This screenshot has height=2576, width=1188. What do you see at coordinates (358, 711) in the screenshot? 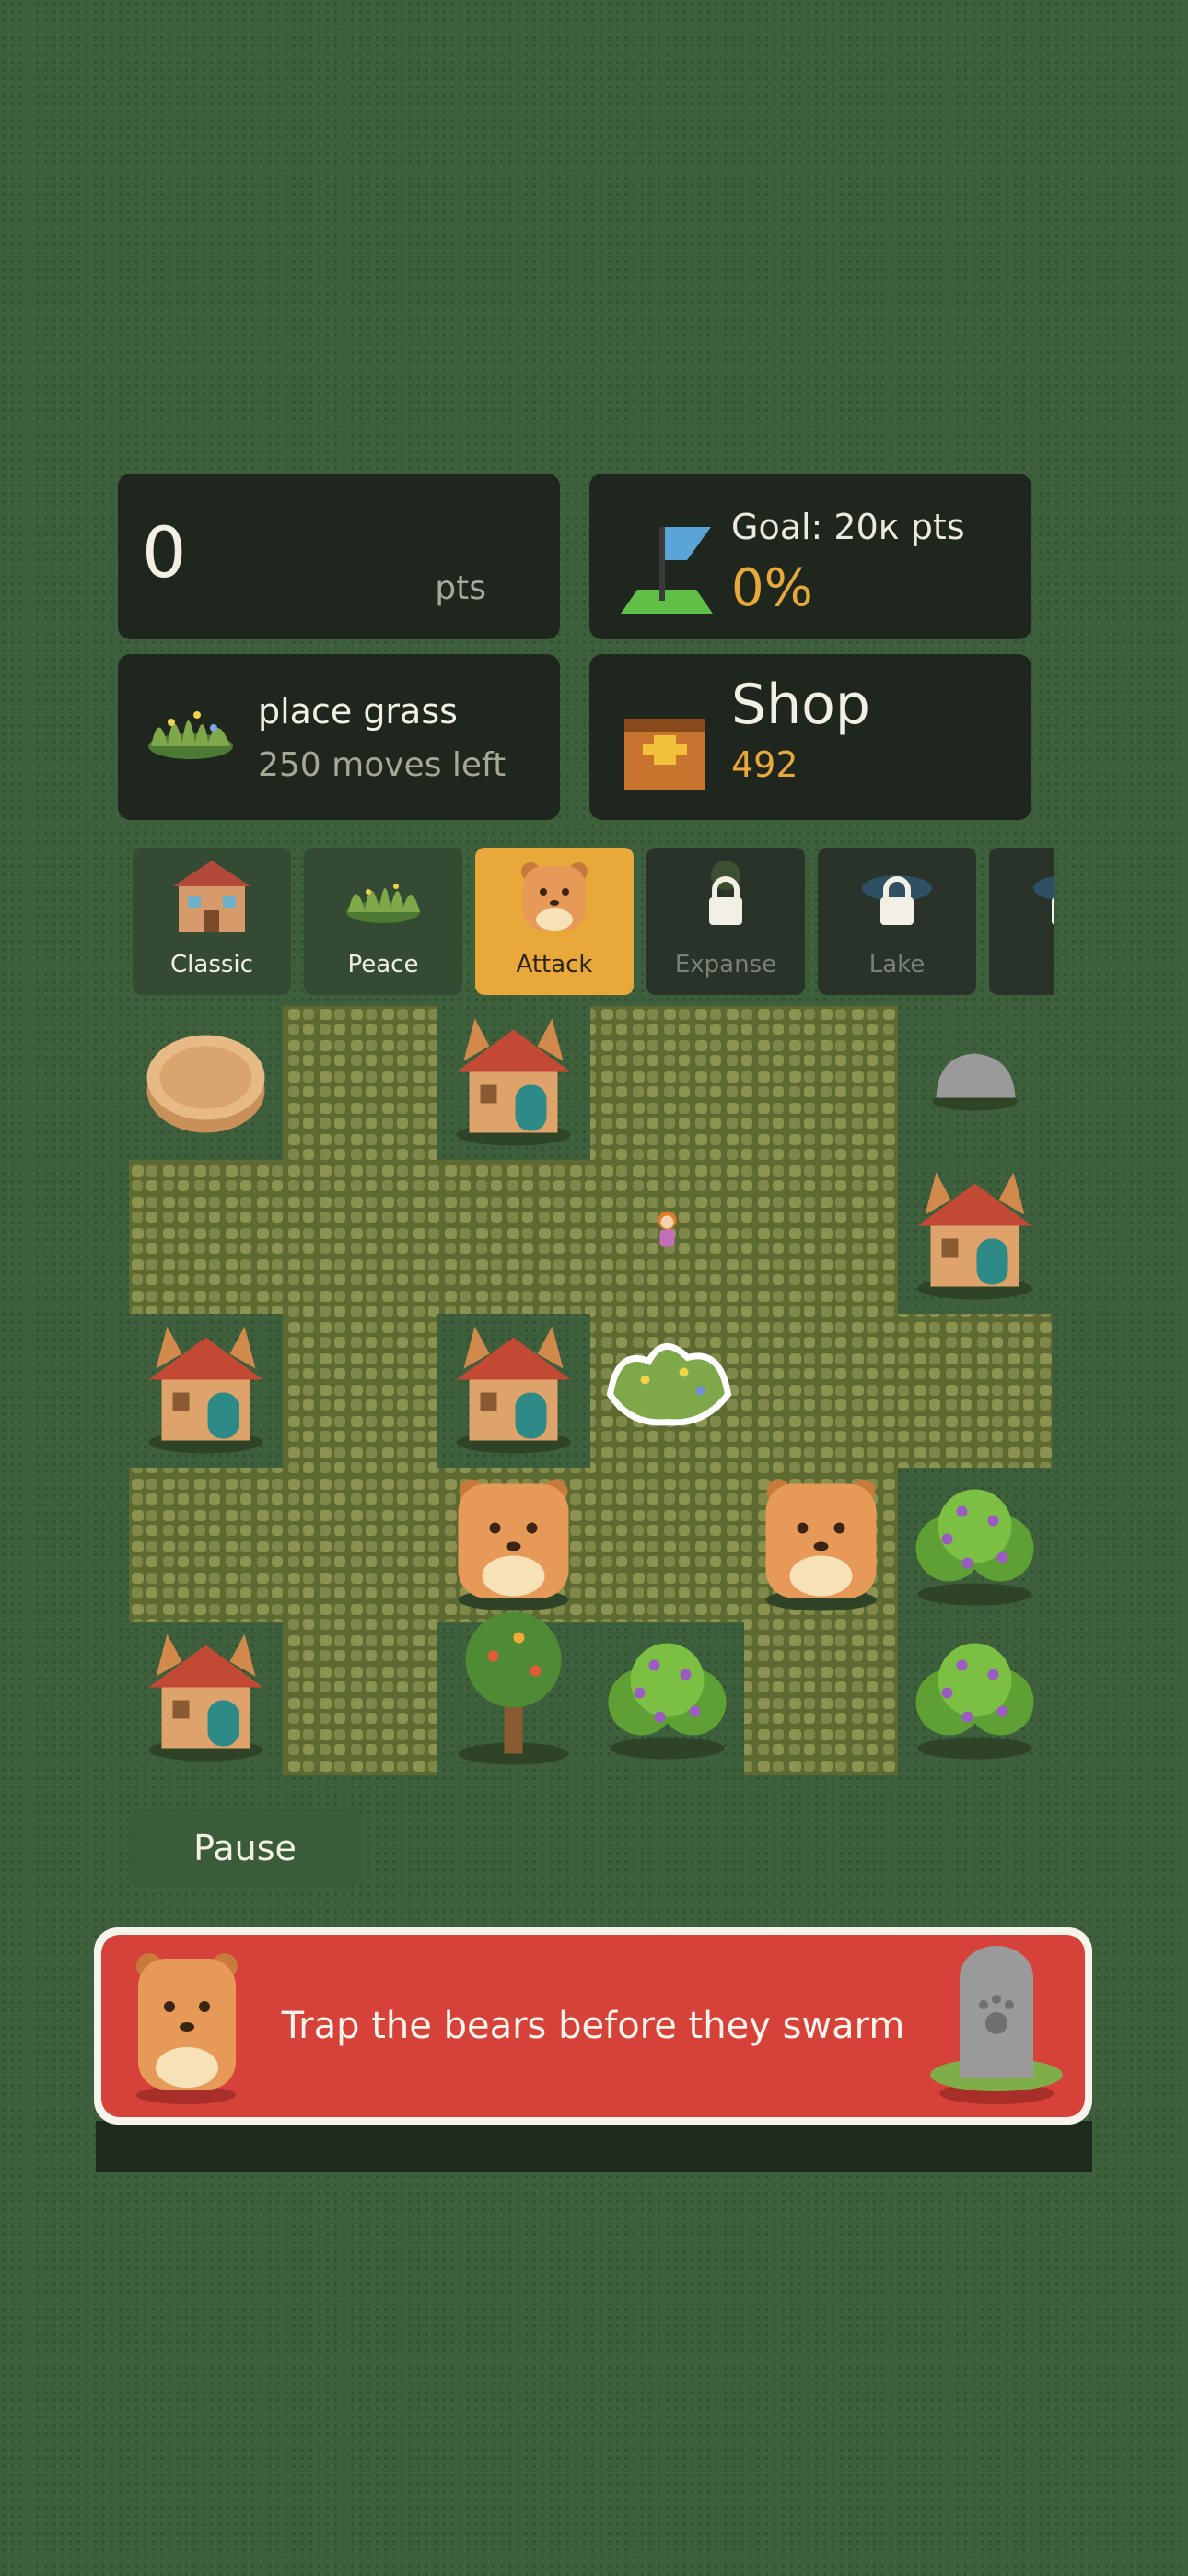
I see `task-title: place grass` at bounding box center [358, 711].